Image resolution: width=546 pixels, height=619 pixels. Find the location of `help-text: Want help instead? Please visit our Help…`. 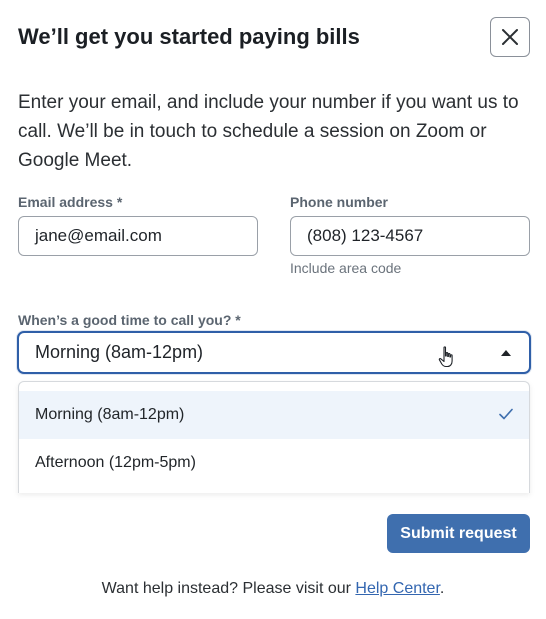

help-text: Want help instead? Please visit our Help… is located at coordinates (273, 589).